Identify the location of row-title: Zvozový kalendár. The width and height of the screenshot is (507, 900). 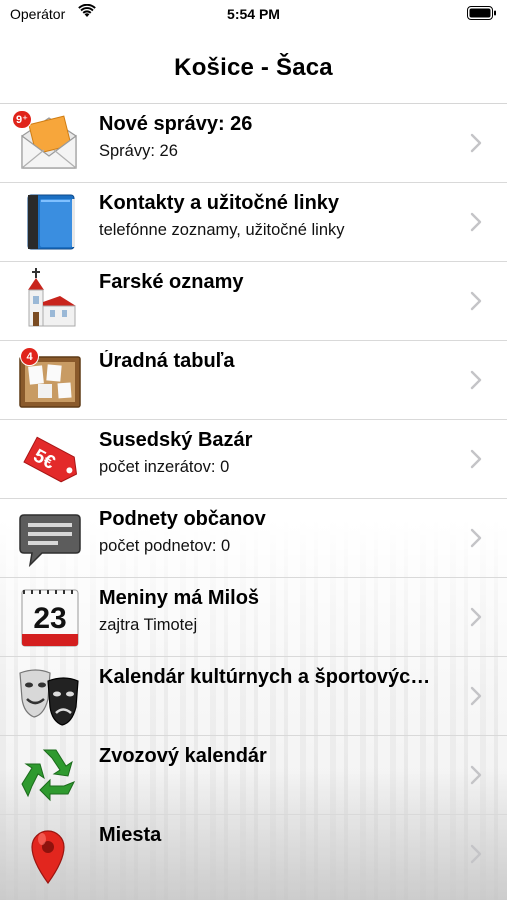
(183, 756).